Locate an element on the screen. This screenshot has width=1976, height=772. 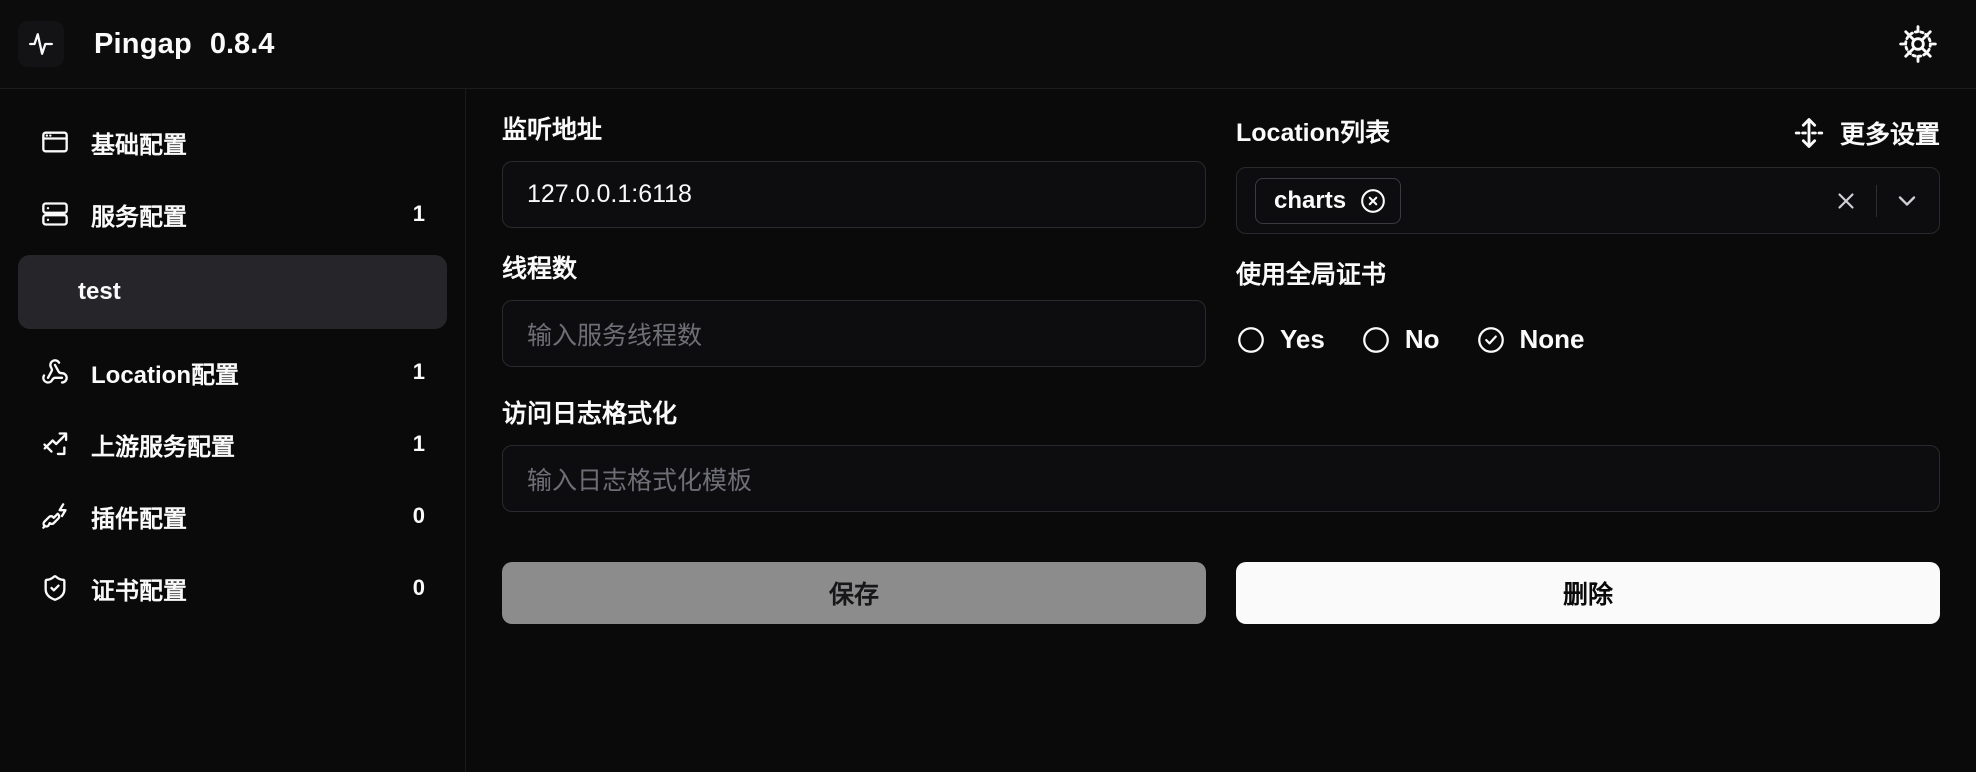
multiselect-divider is located at coordinates (1876, 200).